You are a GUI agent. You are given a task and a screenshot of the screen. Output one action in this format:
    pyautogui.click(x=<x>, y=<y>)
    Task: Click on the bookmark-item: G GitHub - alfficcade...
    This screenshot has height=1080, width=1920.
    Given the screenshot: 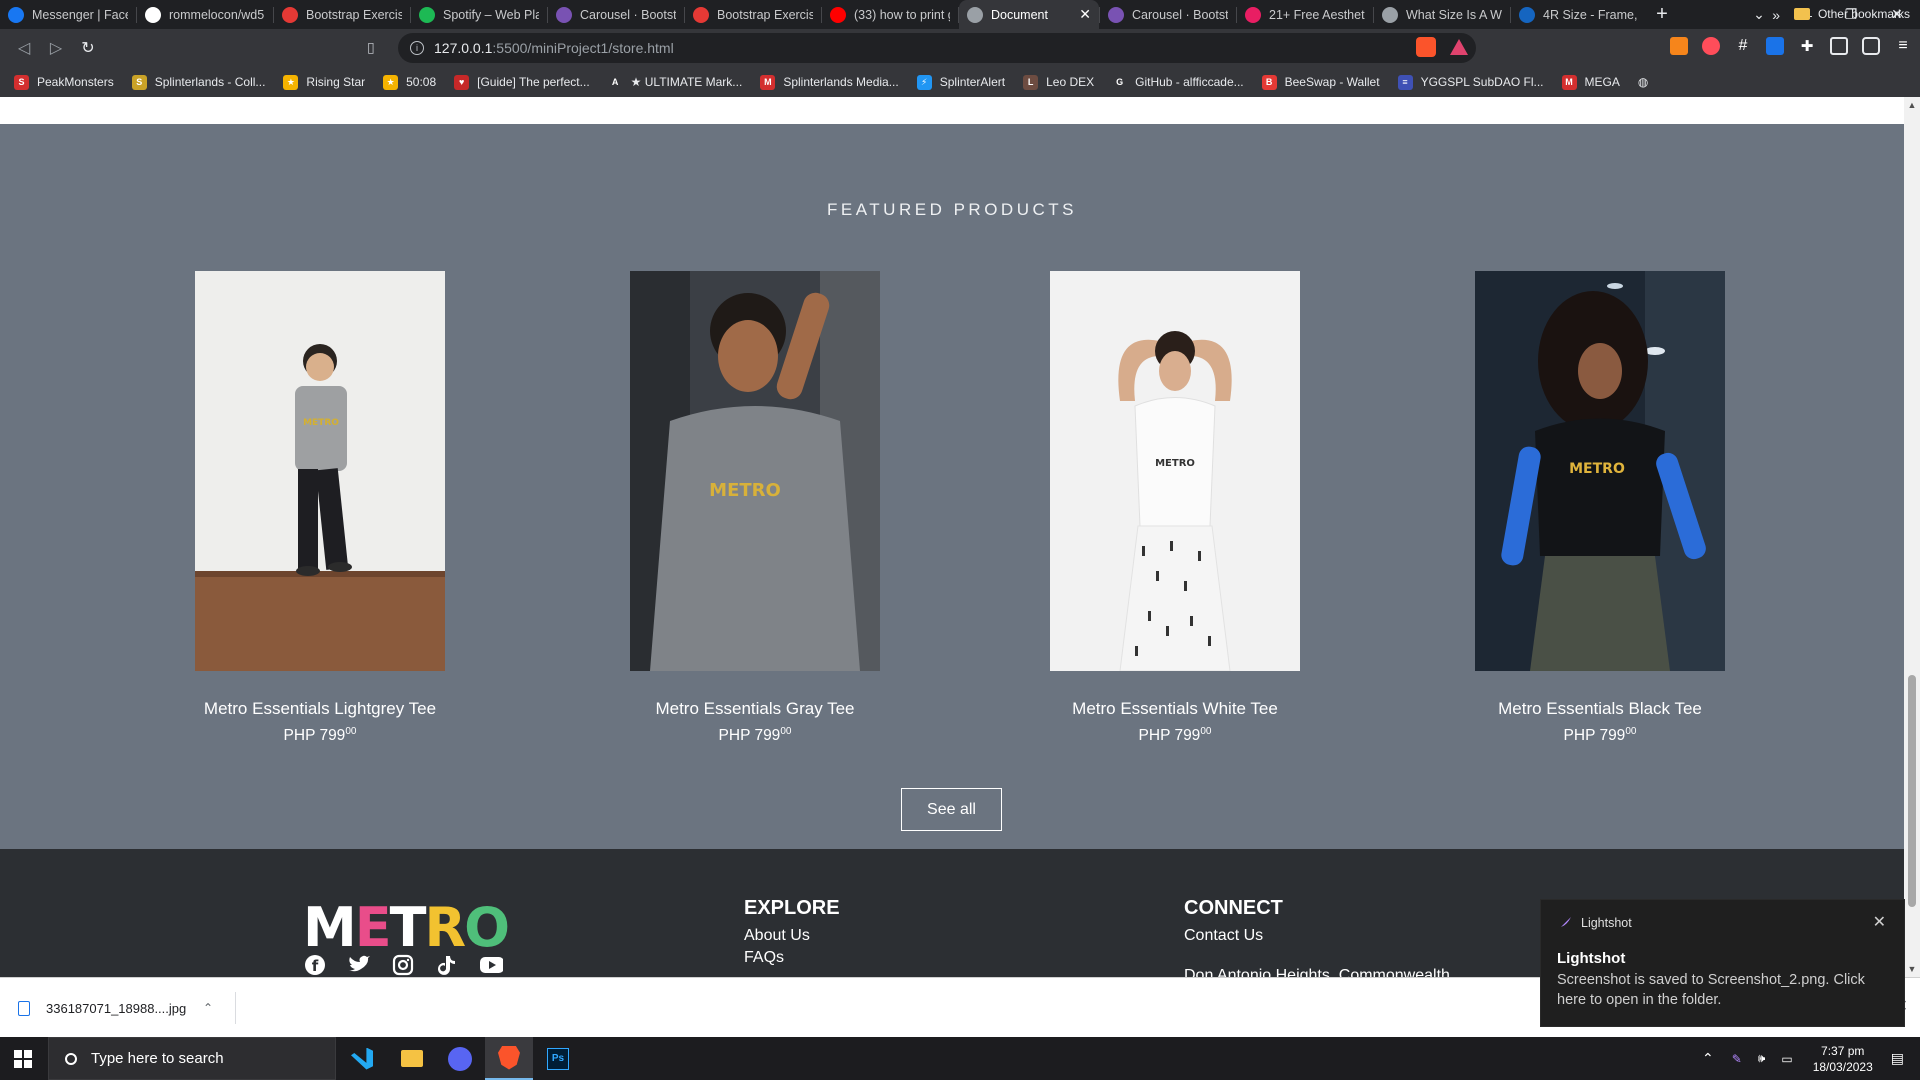 What is the action you would take?
    pyautogui.click(x=1178, y=82)
    